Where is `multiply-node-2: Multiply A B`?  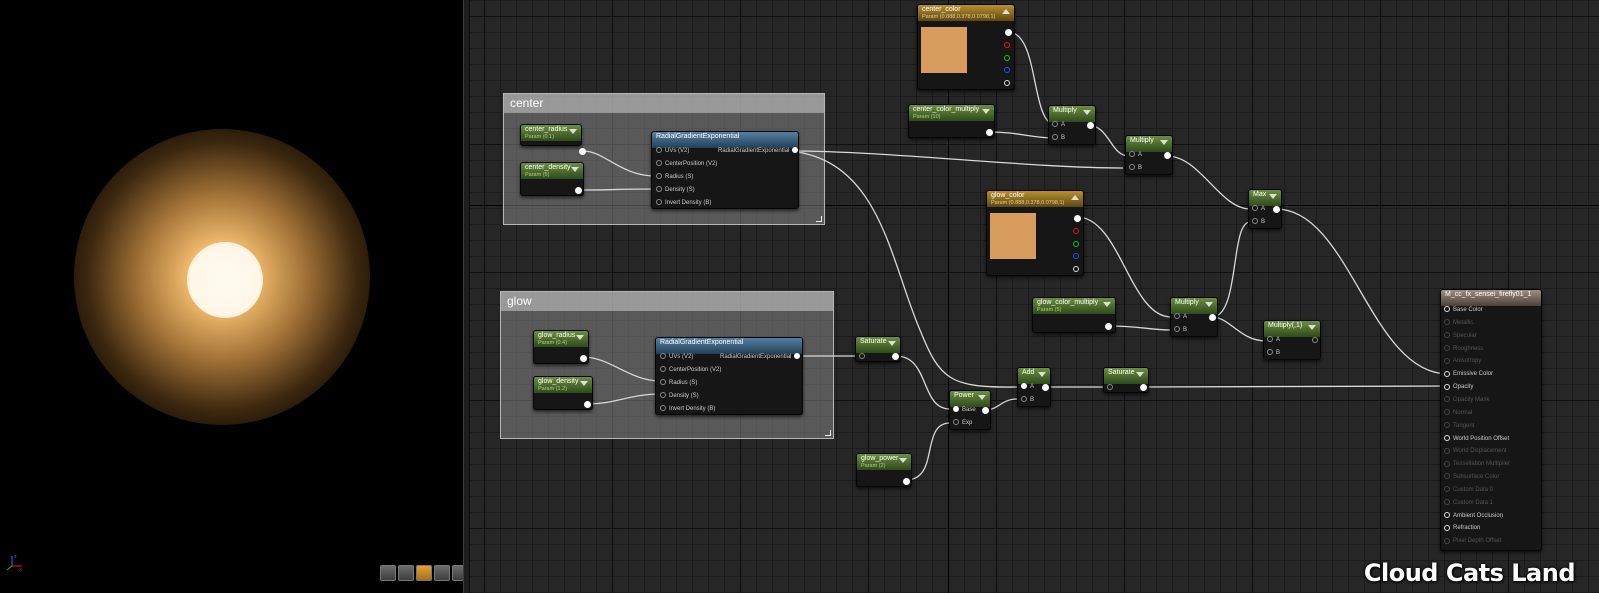
multiply-node-2: Multiply A B is located at coordinates (1149, 155).